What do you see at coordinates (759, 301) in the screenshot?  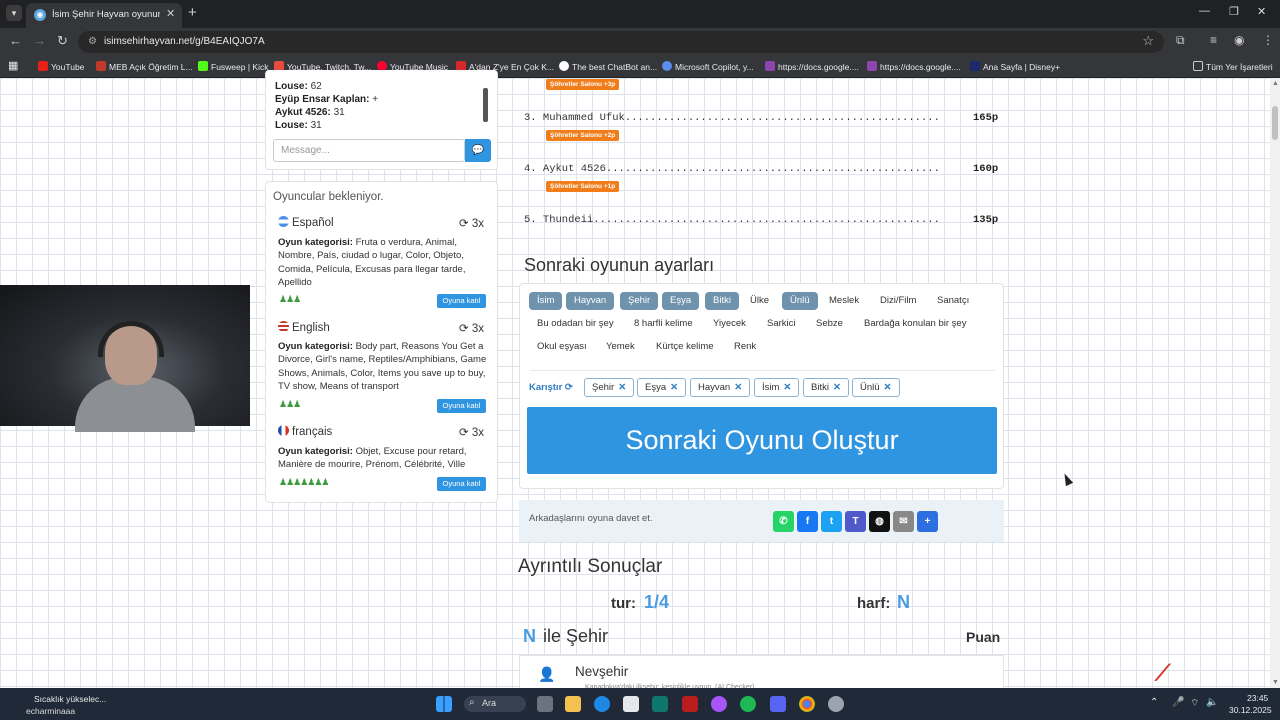 I see `category-chip: Ülke` at bounding box center [759, 301].